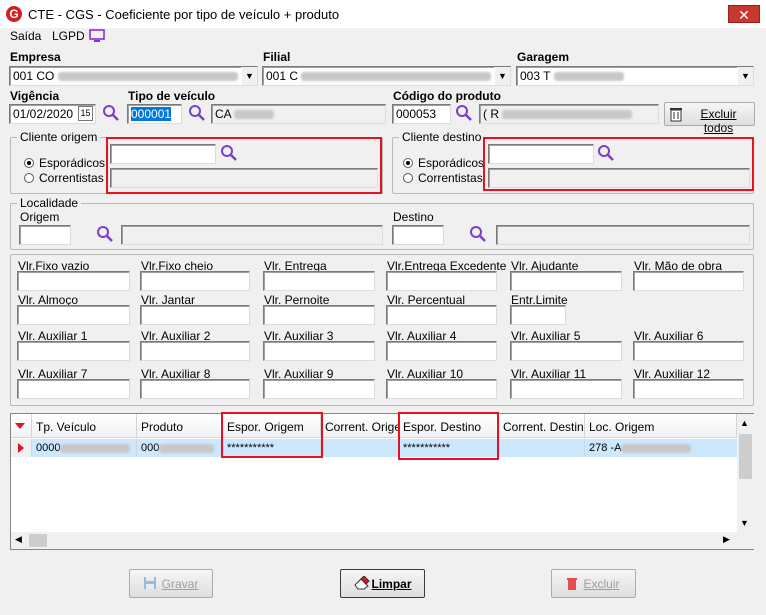 The height and width of the screenshot is (615, 766). I want to click on cell-produto: 000, so click(180, 448).